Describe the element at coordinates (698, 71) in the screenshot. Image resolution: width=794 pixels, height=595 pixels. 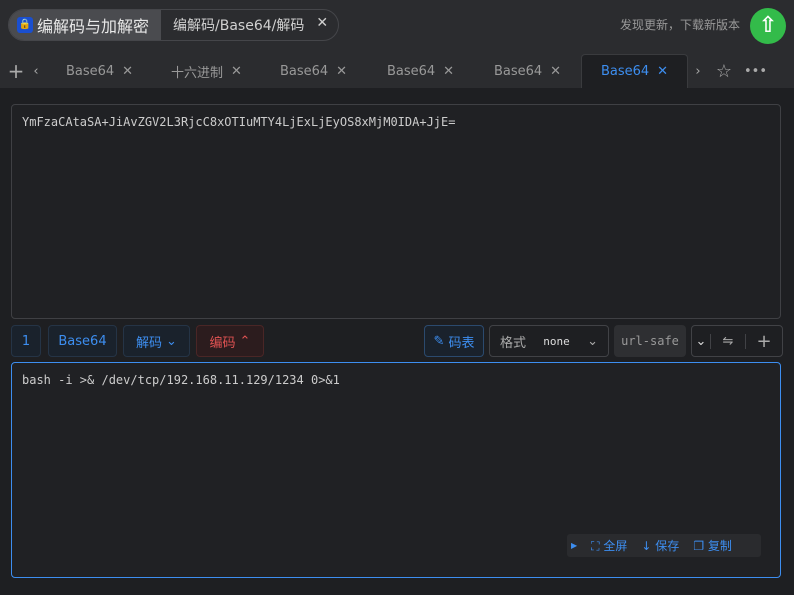
I see `scroll-right-icon: ›` at that location.